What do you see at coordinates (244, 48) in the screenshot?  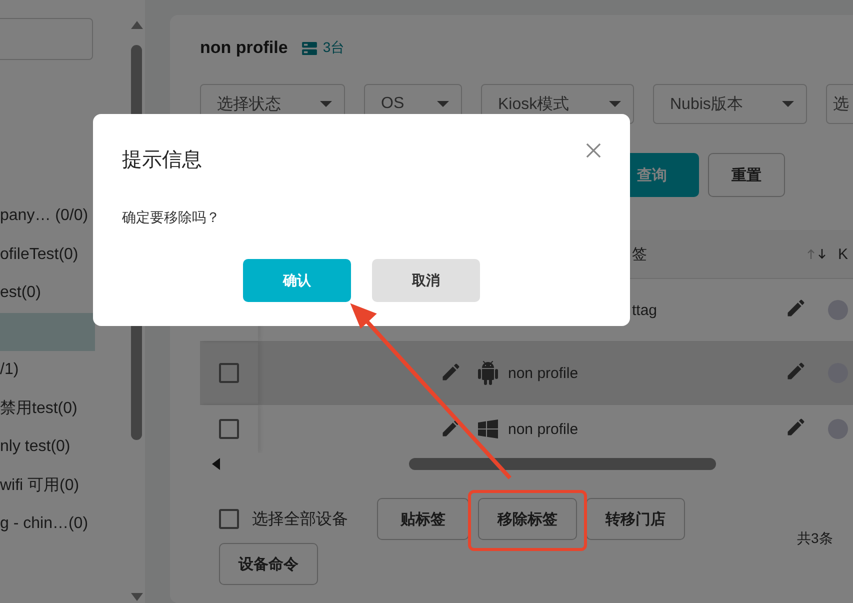 I see `page-title: non profile` at bounding box center [244, 48].